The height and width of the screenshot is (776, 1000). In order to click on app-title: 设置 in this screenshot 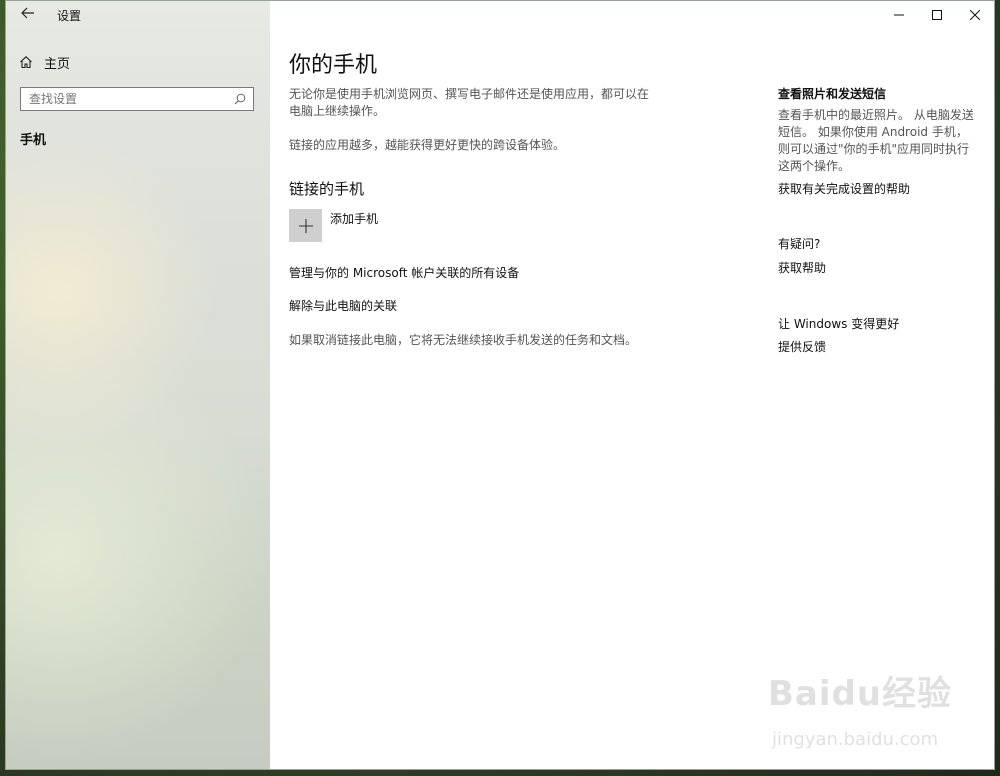, I will do `click(69, 16)`.